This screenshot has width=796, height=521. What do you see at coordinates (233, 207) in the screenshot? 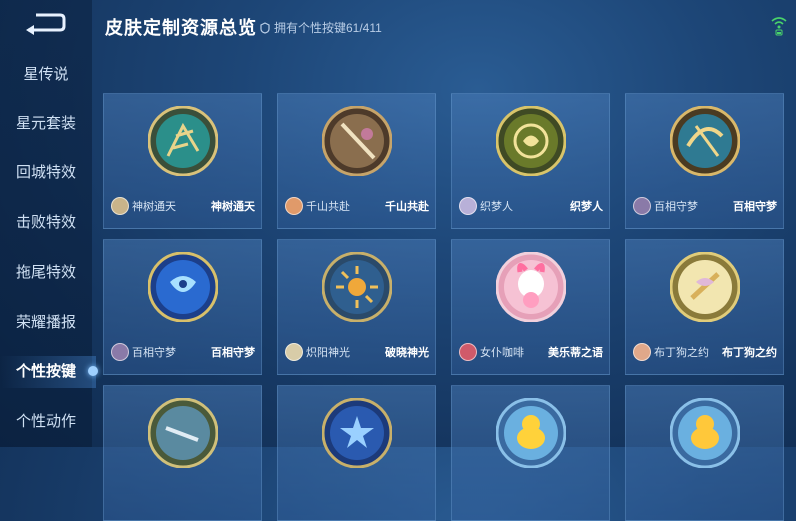
I see `skin-name: 神树通天` at bounding box center [233, 207].